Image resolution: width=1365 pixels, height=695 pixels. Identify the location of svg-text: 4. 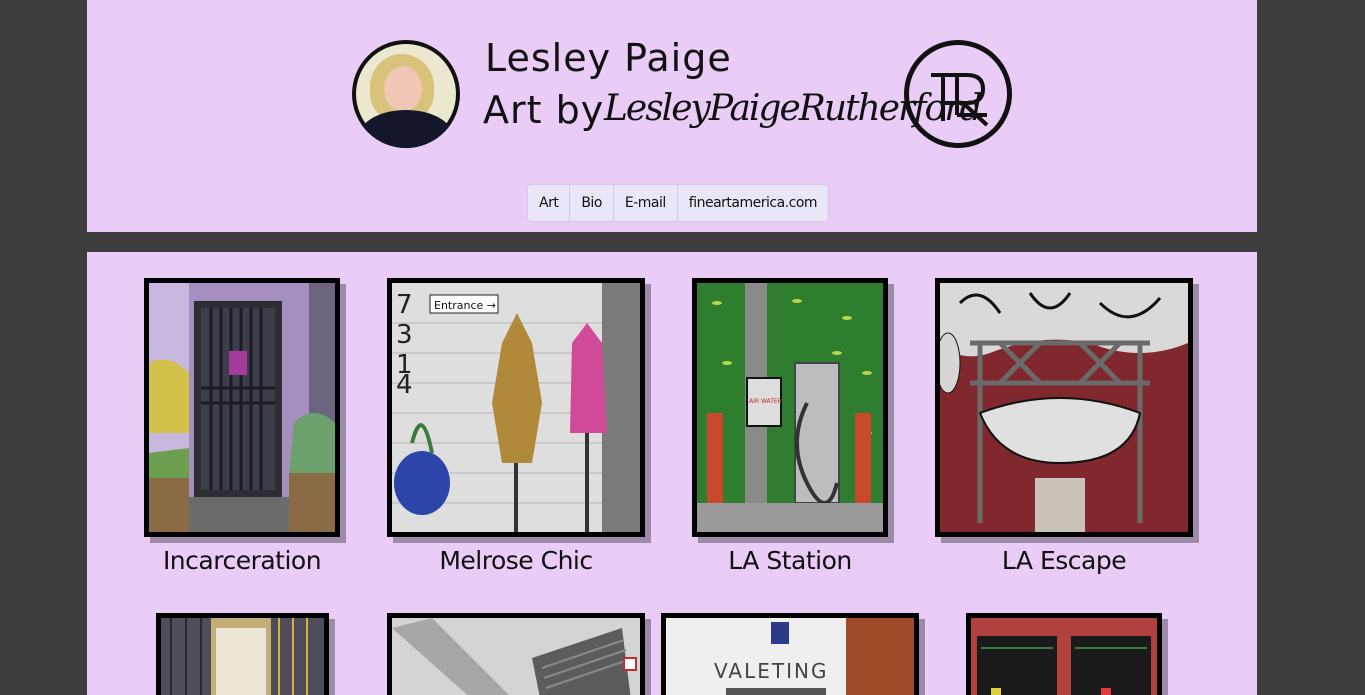
(404, 385).